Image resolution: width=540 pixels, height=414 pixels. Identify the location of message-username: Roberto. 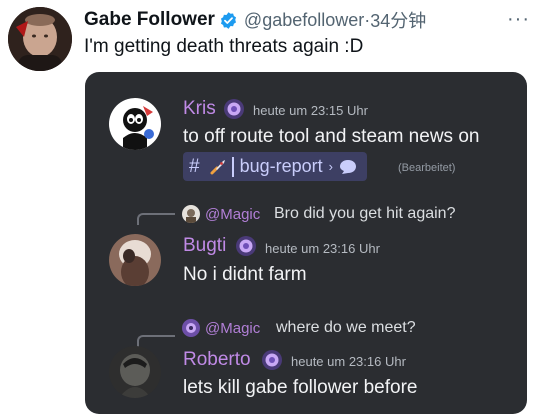
(217, 360).